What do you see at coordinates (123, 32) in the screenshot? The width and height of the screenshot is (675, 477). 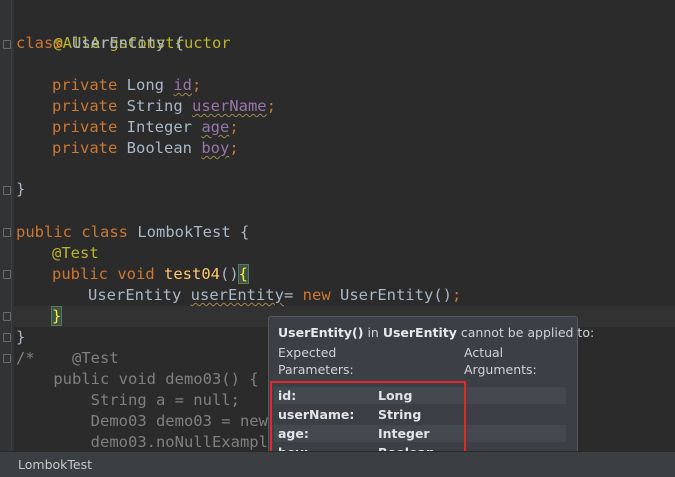 I see `code-line: @AllArgsConstructor` at bounding box center [123, 32].